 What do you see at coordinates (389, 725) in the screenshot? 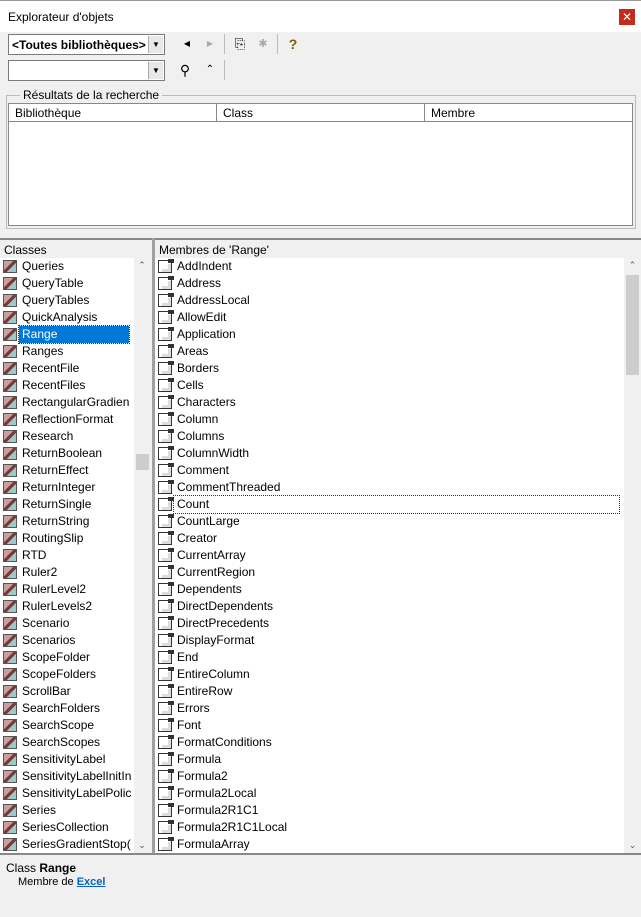
I see `member-item: Font` at bounding box center [389, 725].